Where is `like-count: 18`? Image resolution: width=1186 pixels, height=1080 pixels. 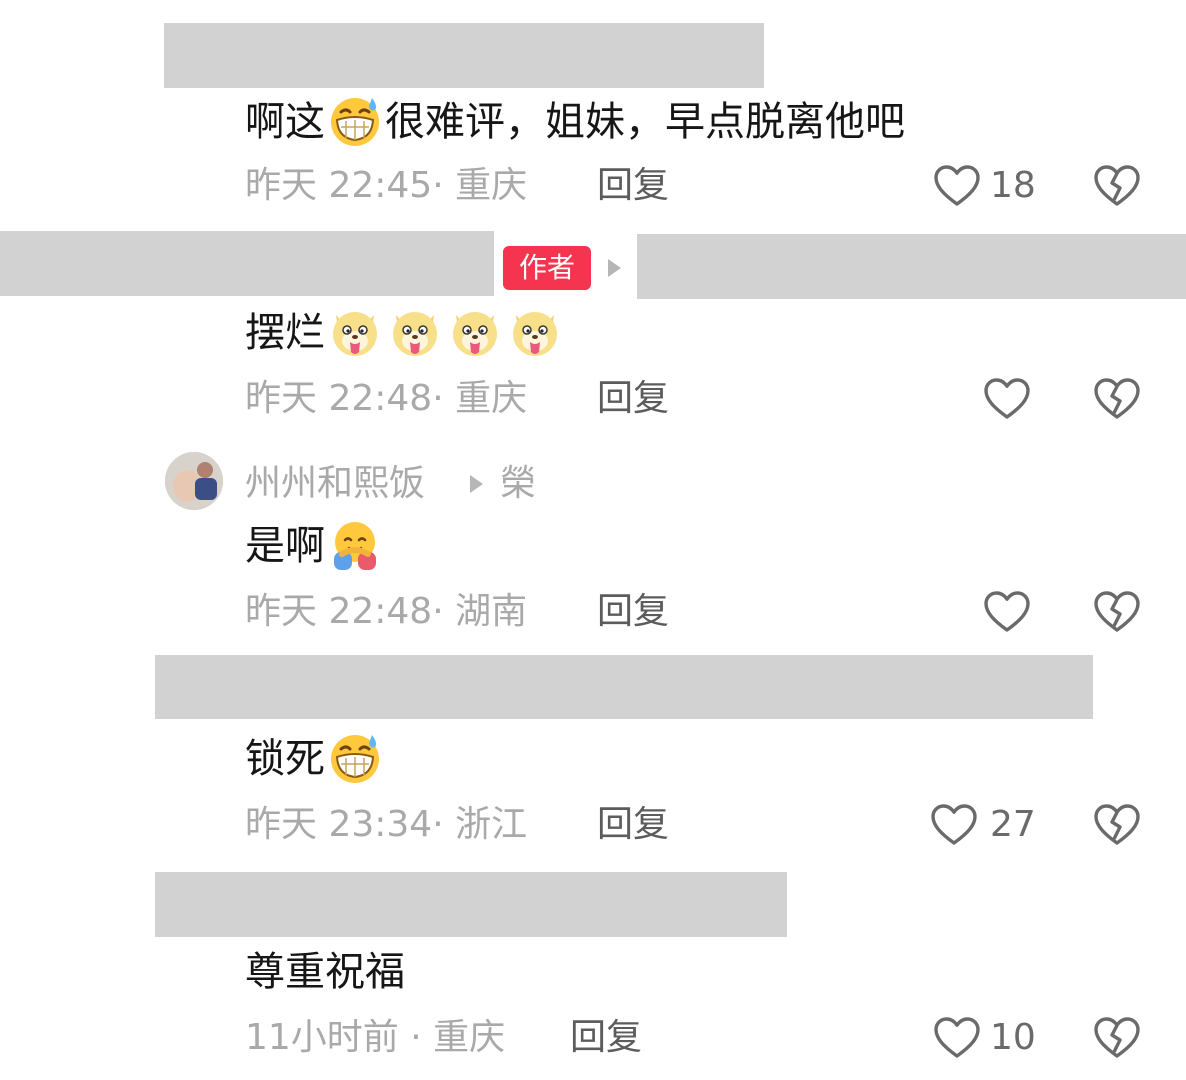
like-count: 18 is located at coordinates (1013, 185).